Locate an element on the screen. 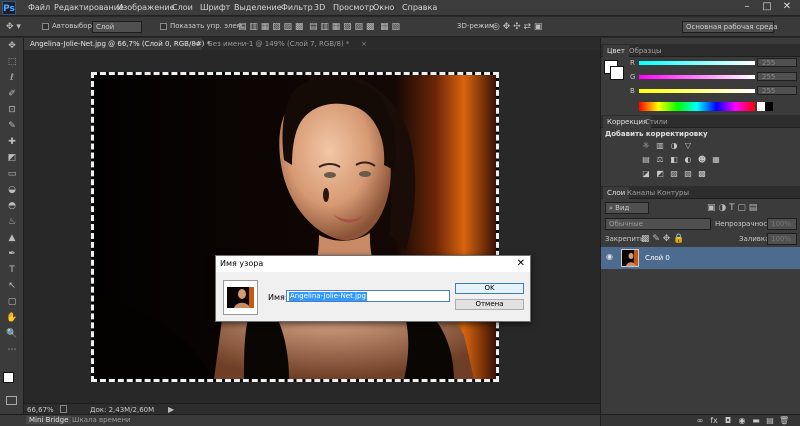  adjustment-layer-icon: ◉ is located at coordinates (742, 420).